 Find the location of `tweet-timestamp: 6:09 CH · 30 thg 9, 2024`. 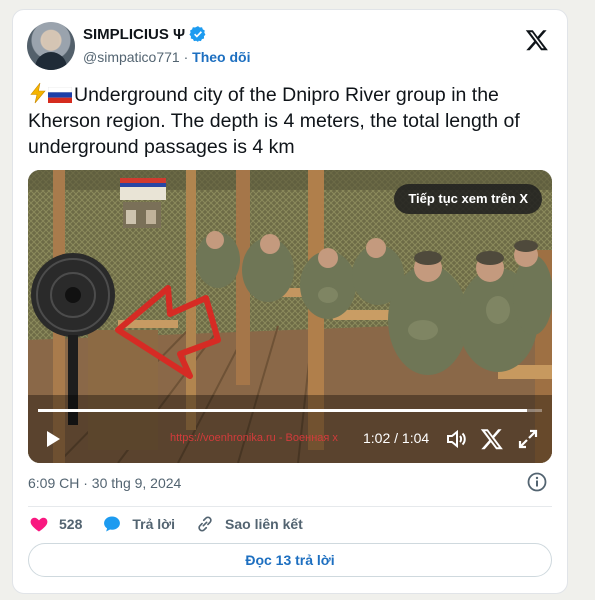

tweet-timestamp: 6:09 CH · 30 thg 9, 2024 is located at coordinates (104, 483).